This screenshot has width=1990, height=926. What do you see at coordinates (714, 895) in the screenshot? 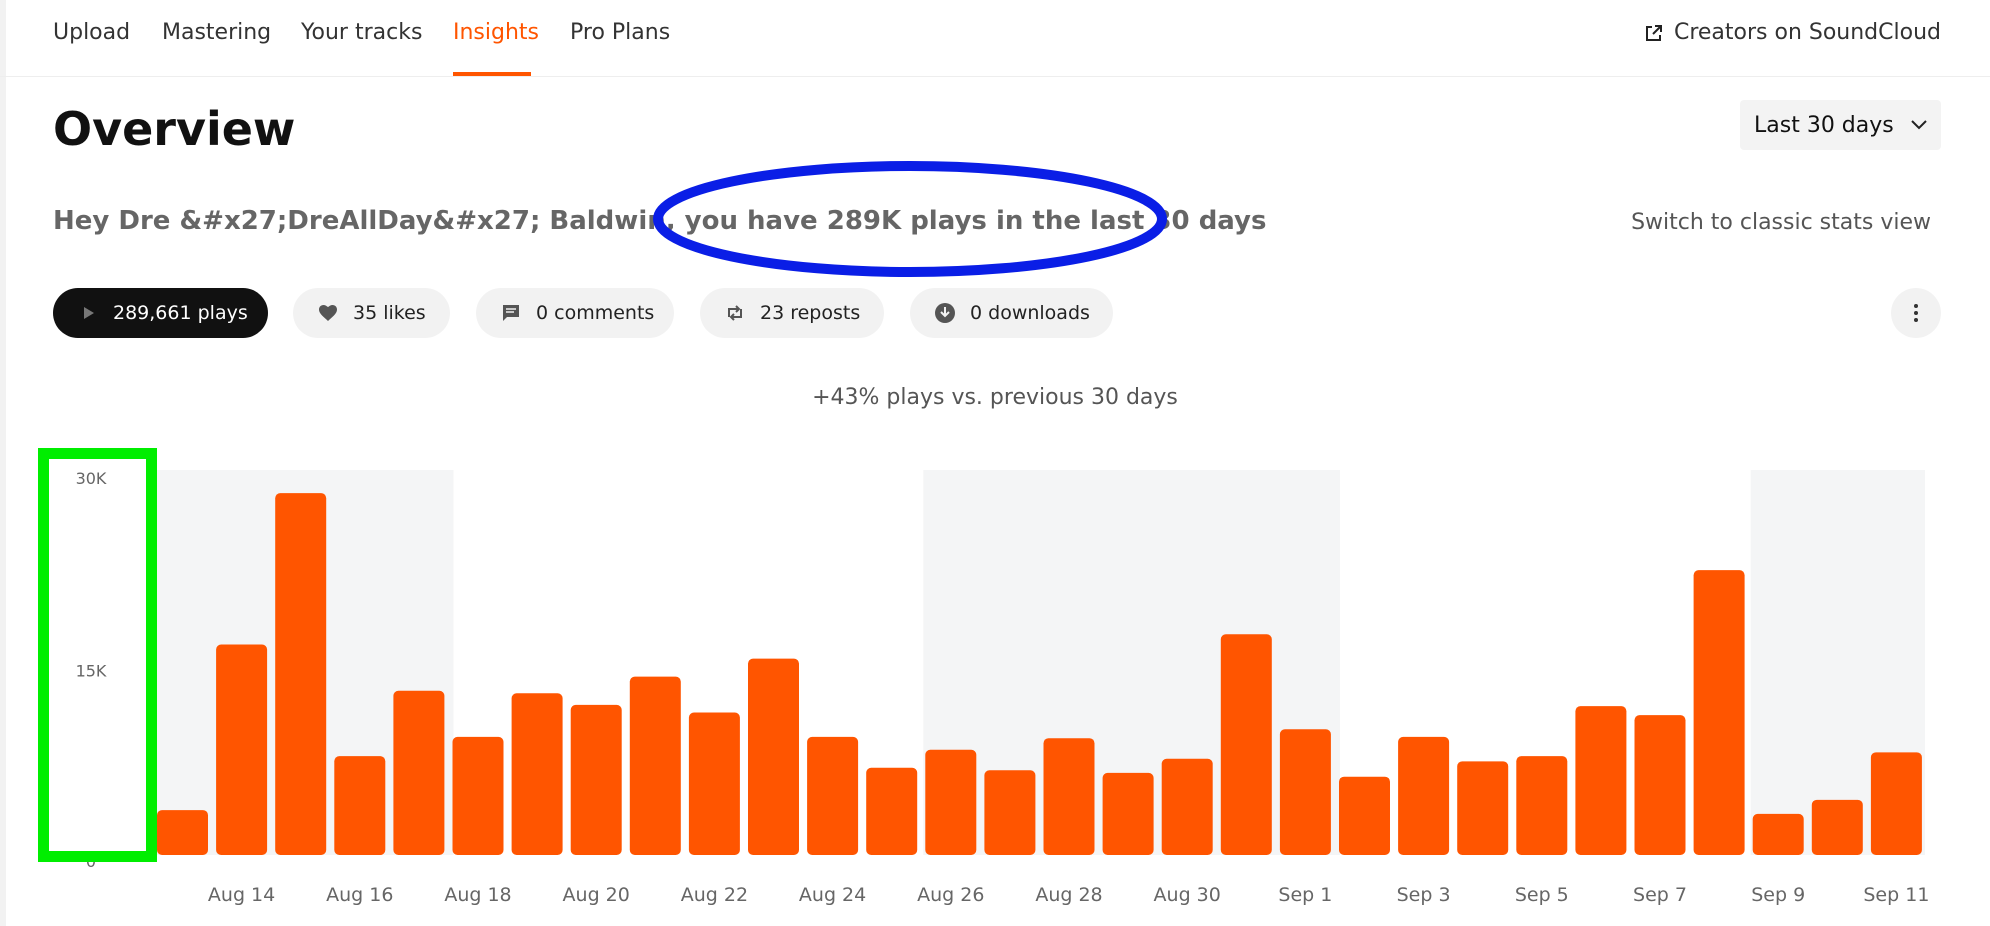
I see `x-tick-label: Aug 22` at bounding box center [714, 895].